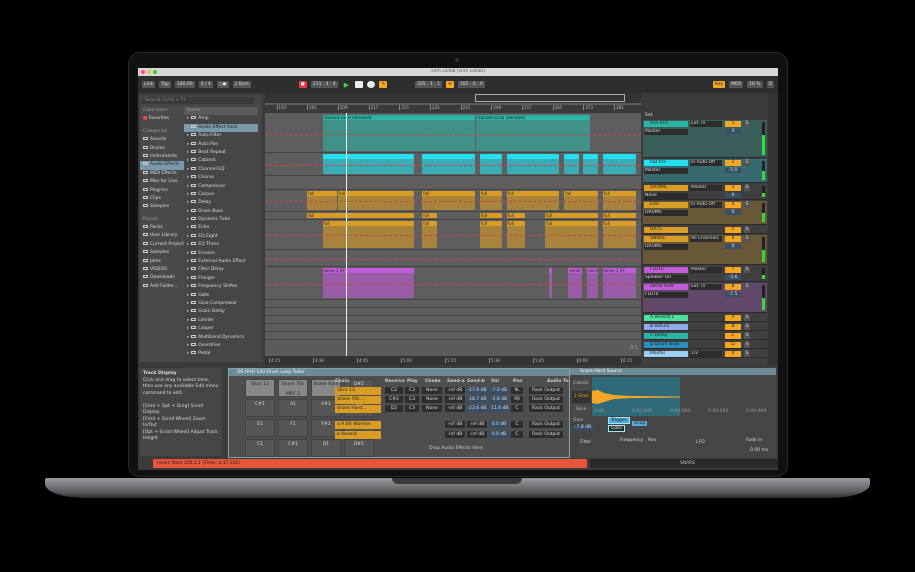 This screenshot has height=572, width=915. I want to click on trigger-button: Trigger, so click(619, 420).